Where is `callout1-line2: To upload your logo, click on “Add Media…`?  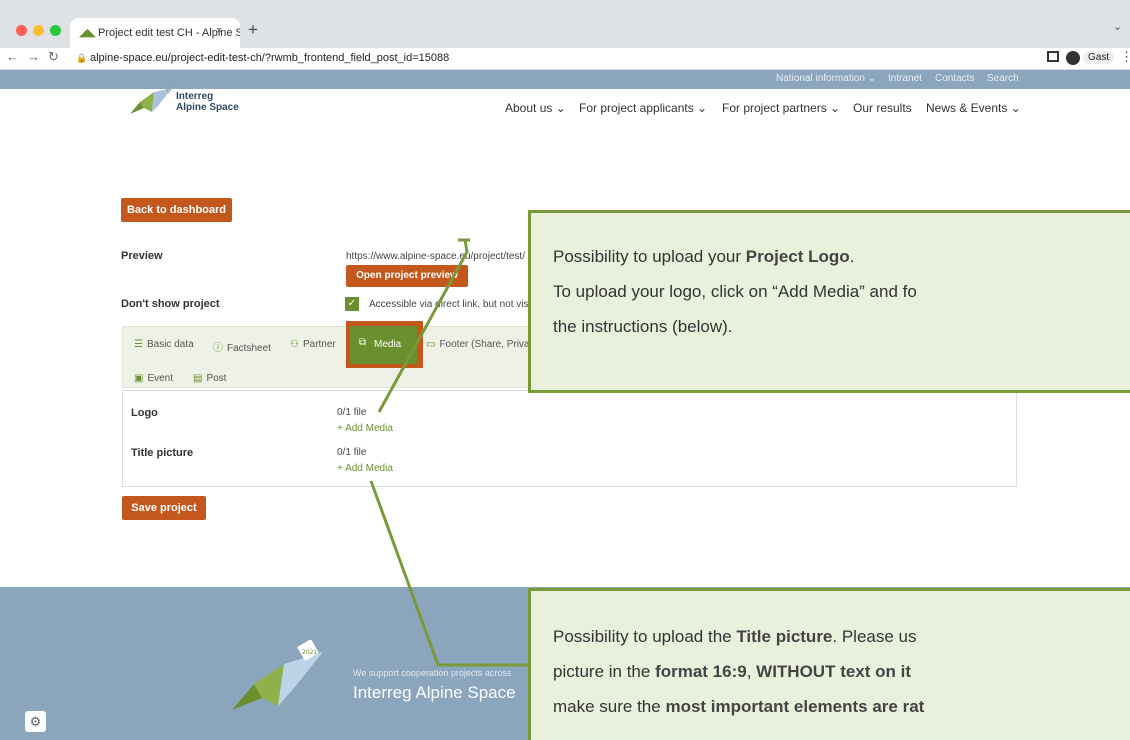 callout1-line2: To upload your logo, click on “Add Media… is located at coordinates (735, 291).